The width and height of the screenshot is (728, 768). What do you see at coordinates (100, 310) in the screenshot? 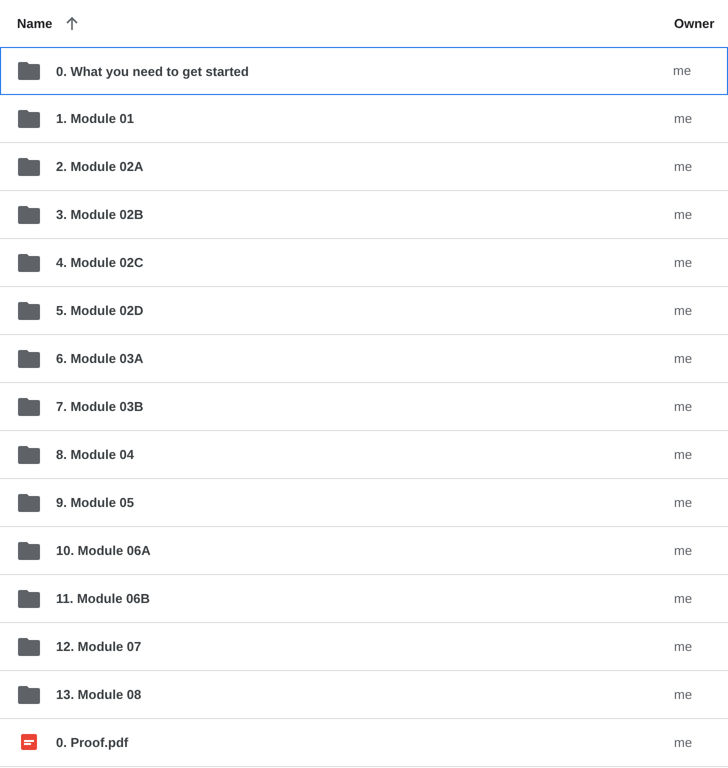
I see `file-name: 5. Module 02D` at bounding box center [100, 310].